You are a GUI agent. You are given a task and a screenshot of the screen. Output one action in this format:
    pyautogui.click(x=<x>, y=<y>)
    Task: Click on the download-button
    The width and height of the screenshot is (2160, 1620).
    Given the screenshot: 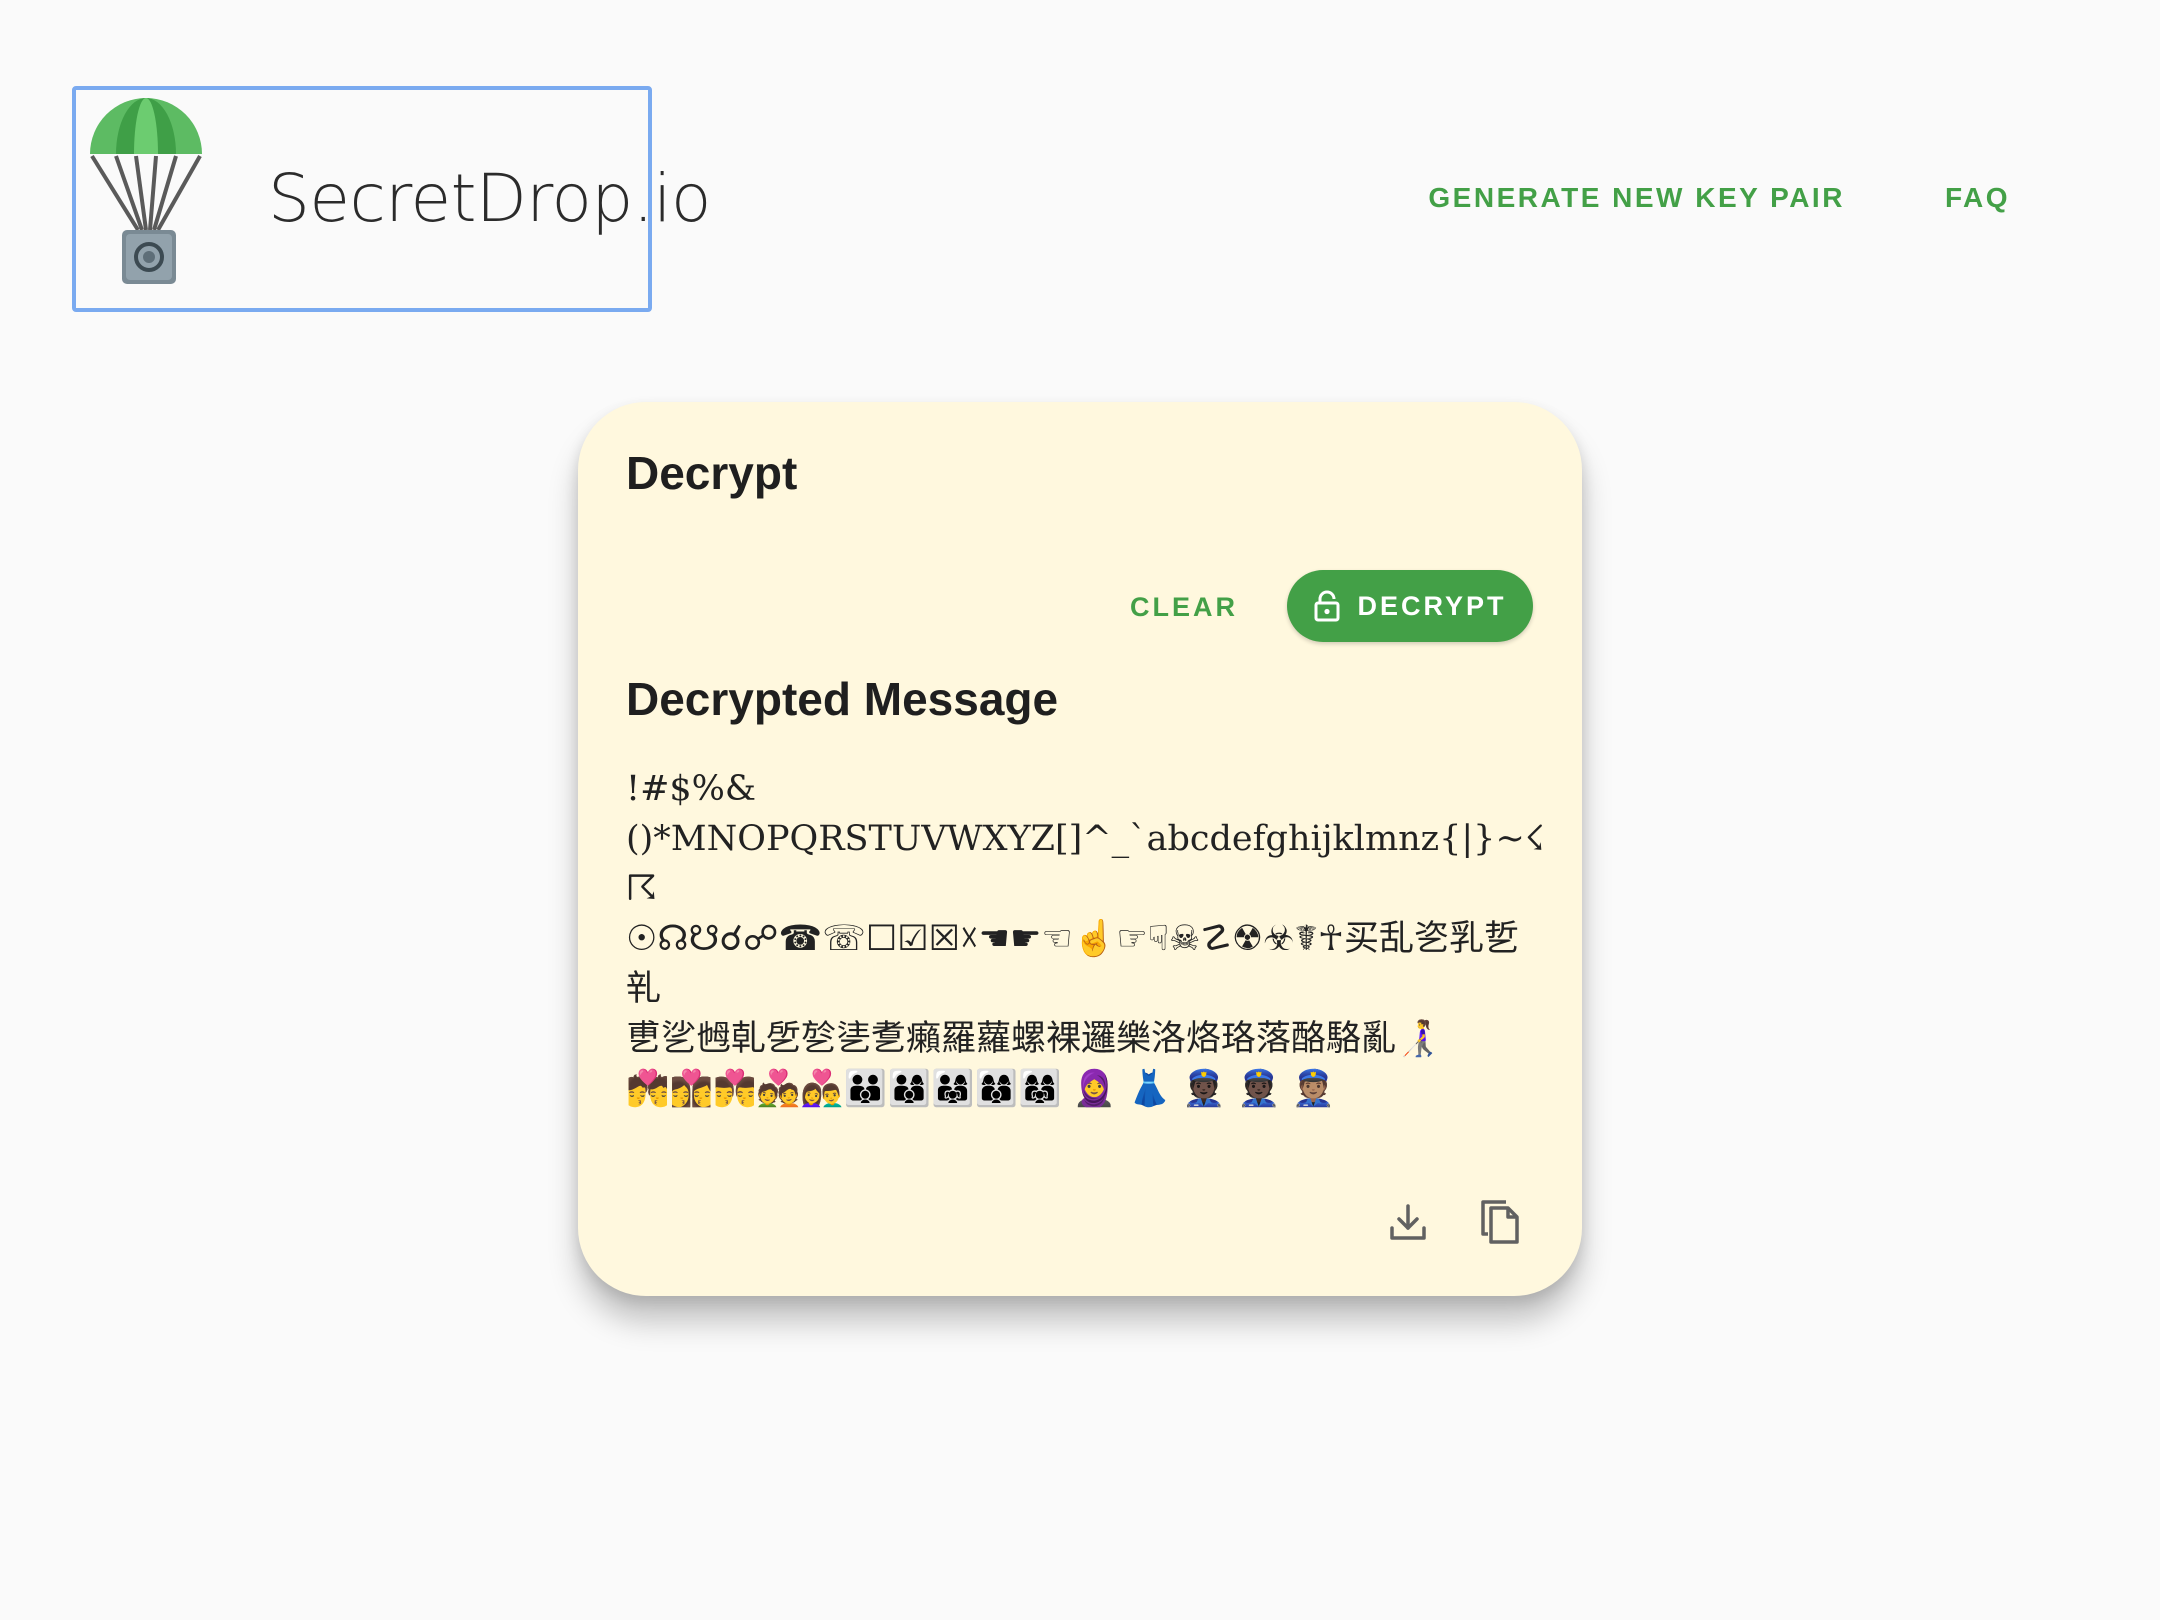 What is the action you would take?
    pyautogui.click(x=1408, y=1222)
    